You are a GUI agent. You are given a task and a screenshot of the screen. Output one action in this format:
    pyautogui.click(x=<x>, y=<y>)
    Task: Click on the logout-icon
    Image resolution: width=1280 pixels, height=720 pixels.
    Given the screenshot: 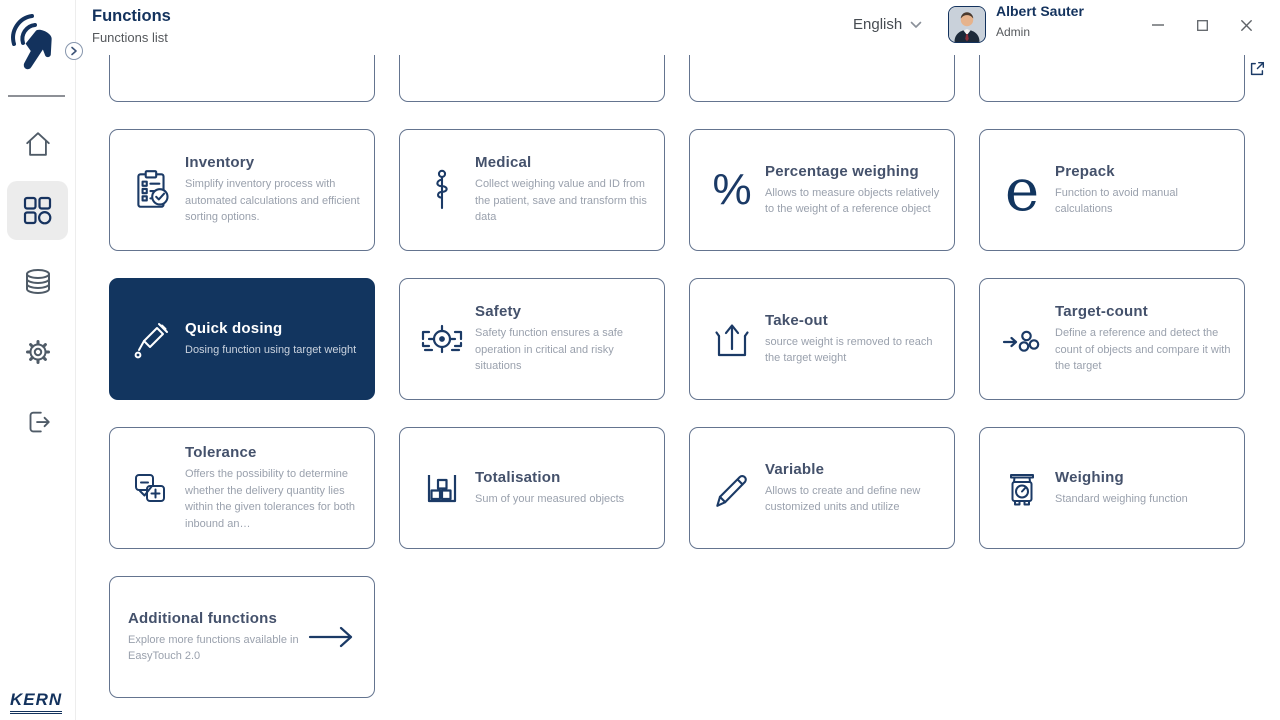 What is the action you would take?
    pyautogui.click(x=38, y=422)
    